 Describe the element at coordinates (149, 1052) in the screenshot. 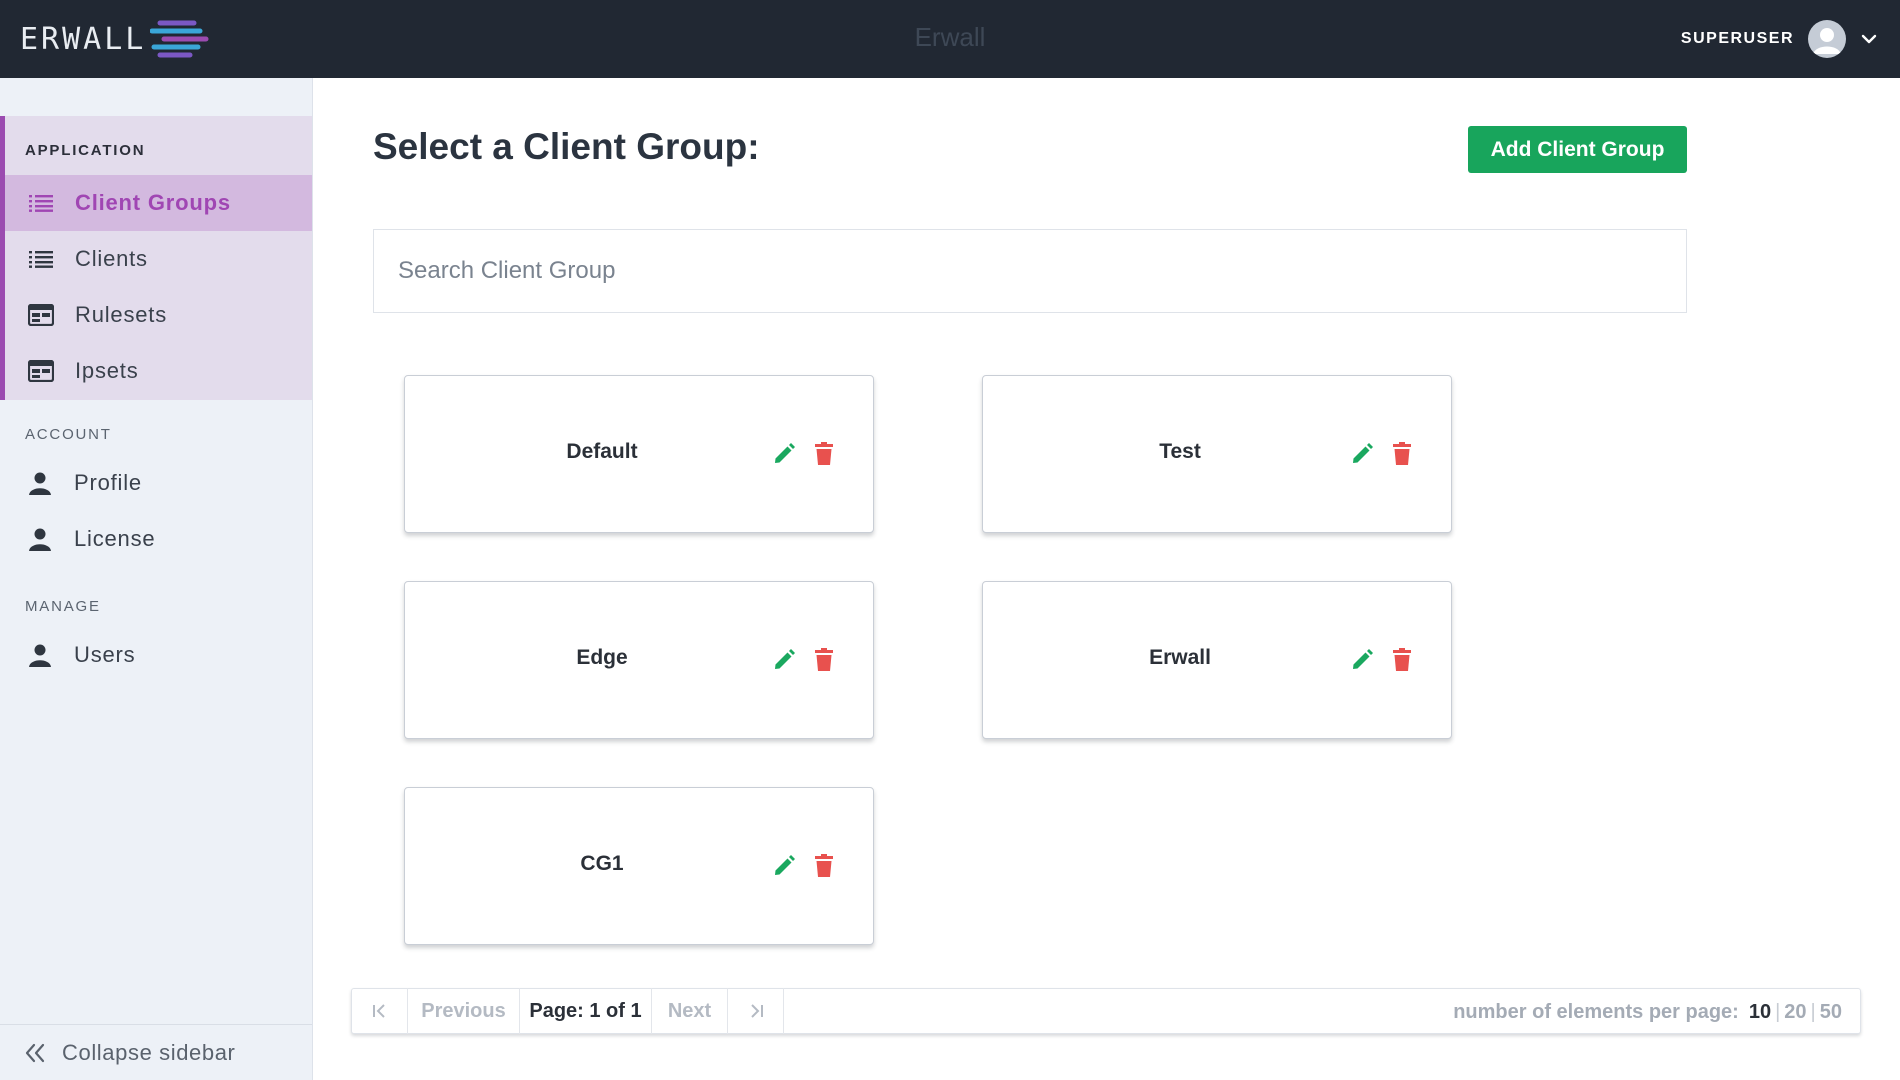

I see `collapse-sidebar-label: Collapse sidebar` at that location.